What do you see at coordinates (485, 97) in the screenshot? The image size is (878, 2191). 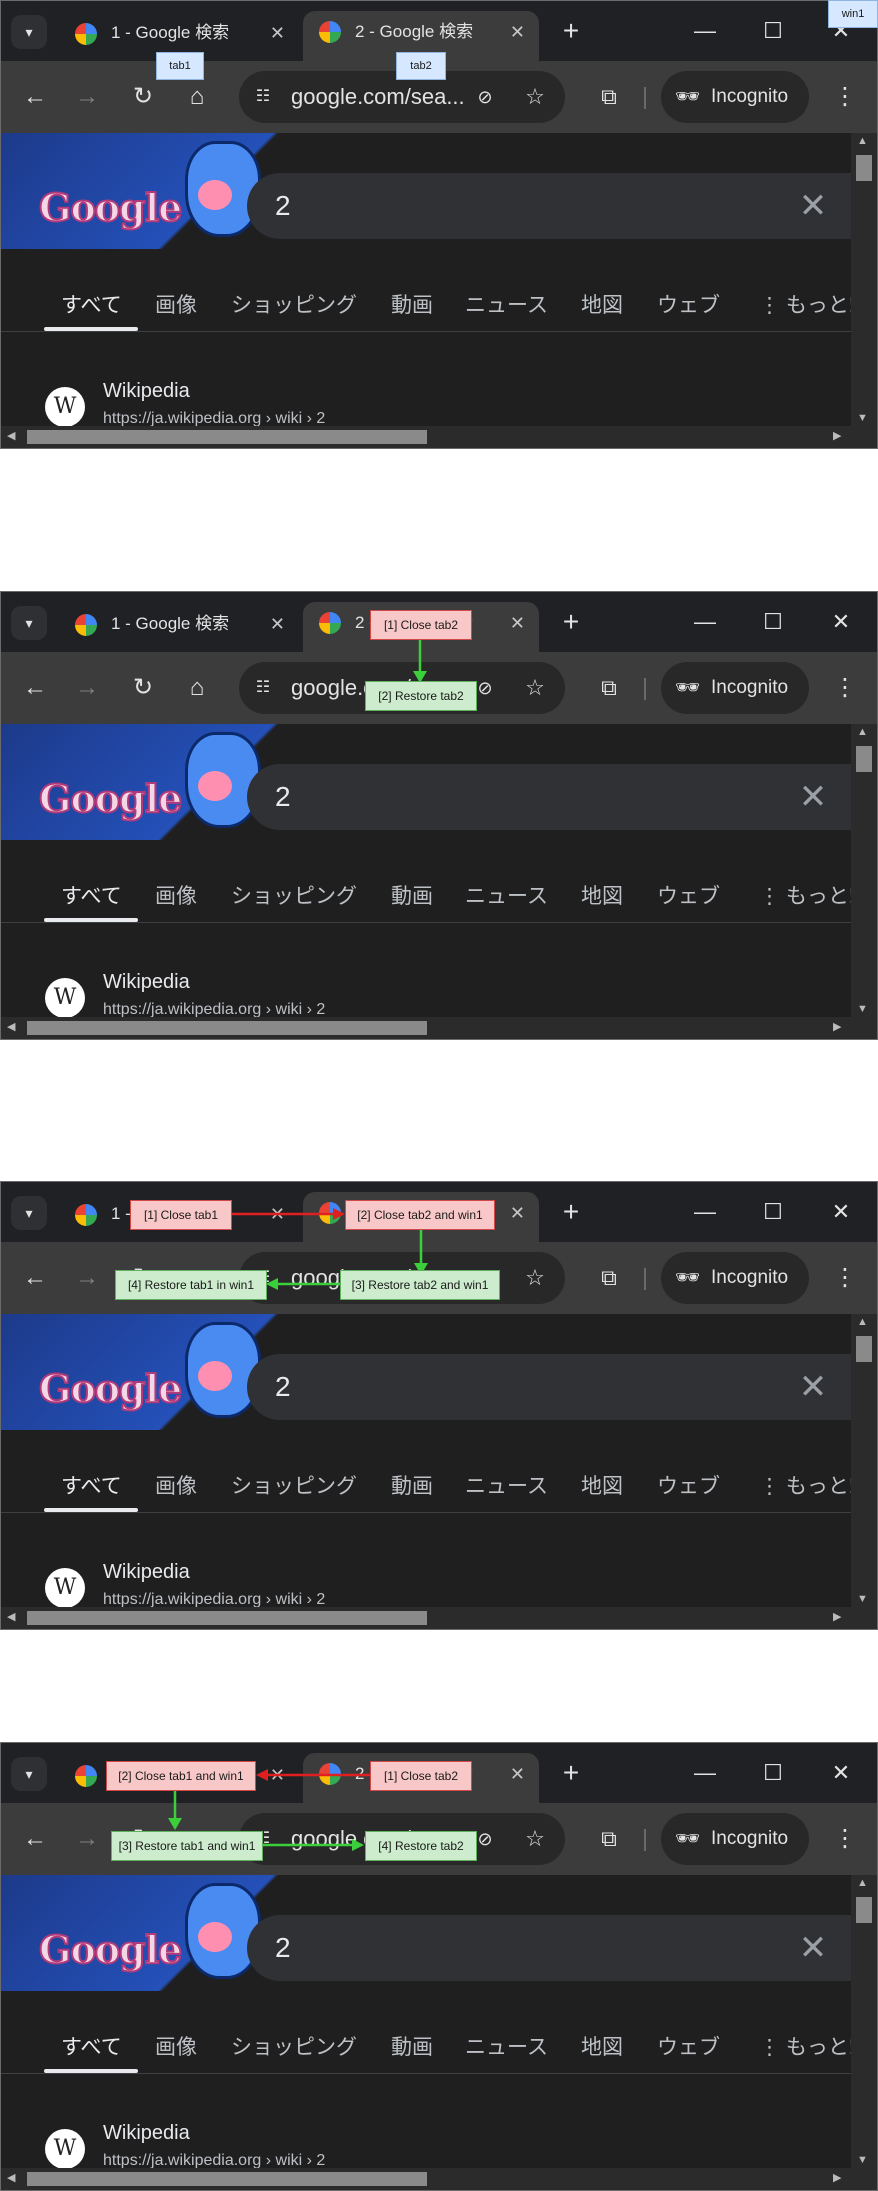 I see `tracking-protection-icon: ⊘` at bounding box center [485, 97].